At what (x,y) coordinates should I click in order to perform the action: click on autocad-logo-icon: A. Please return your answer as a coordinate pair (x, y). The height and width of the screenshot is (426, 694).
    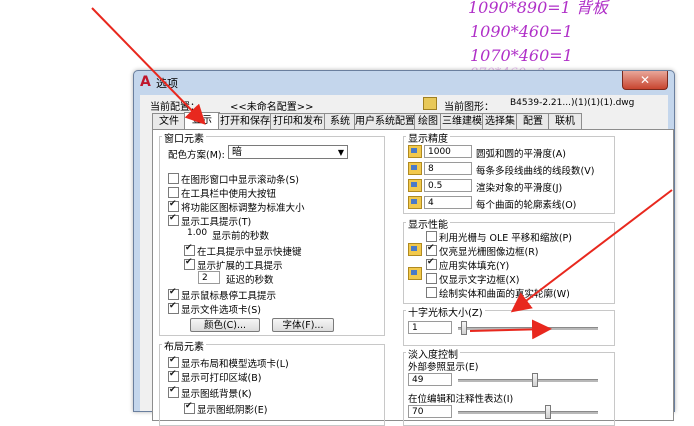
    Looking at the image, I should click on (145, 82).